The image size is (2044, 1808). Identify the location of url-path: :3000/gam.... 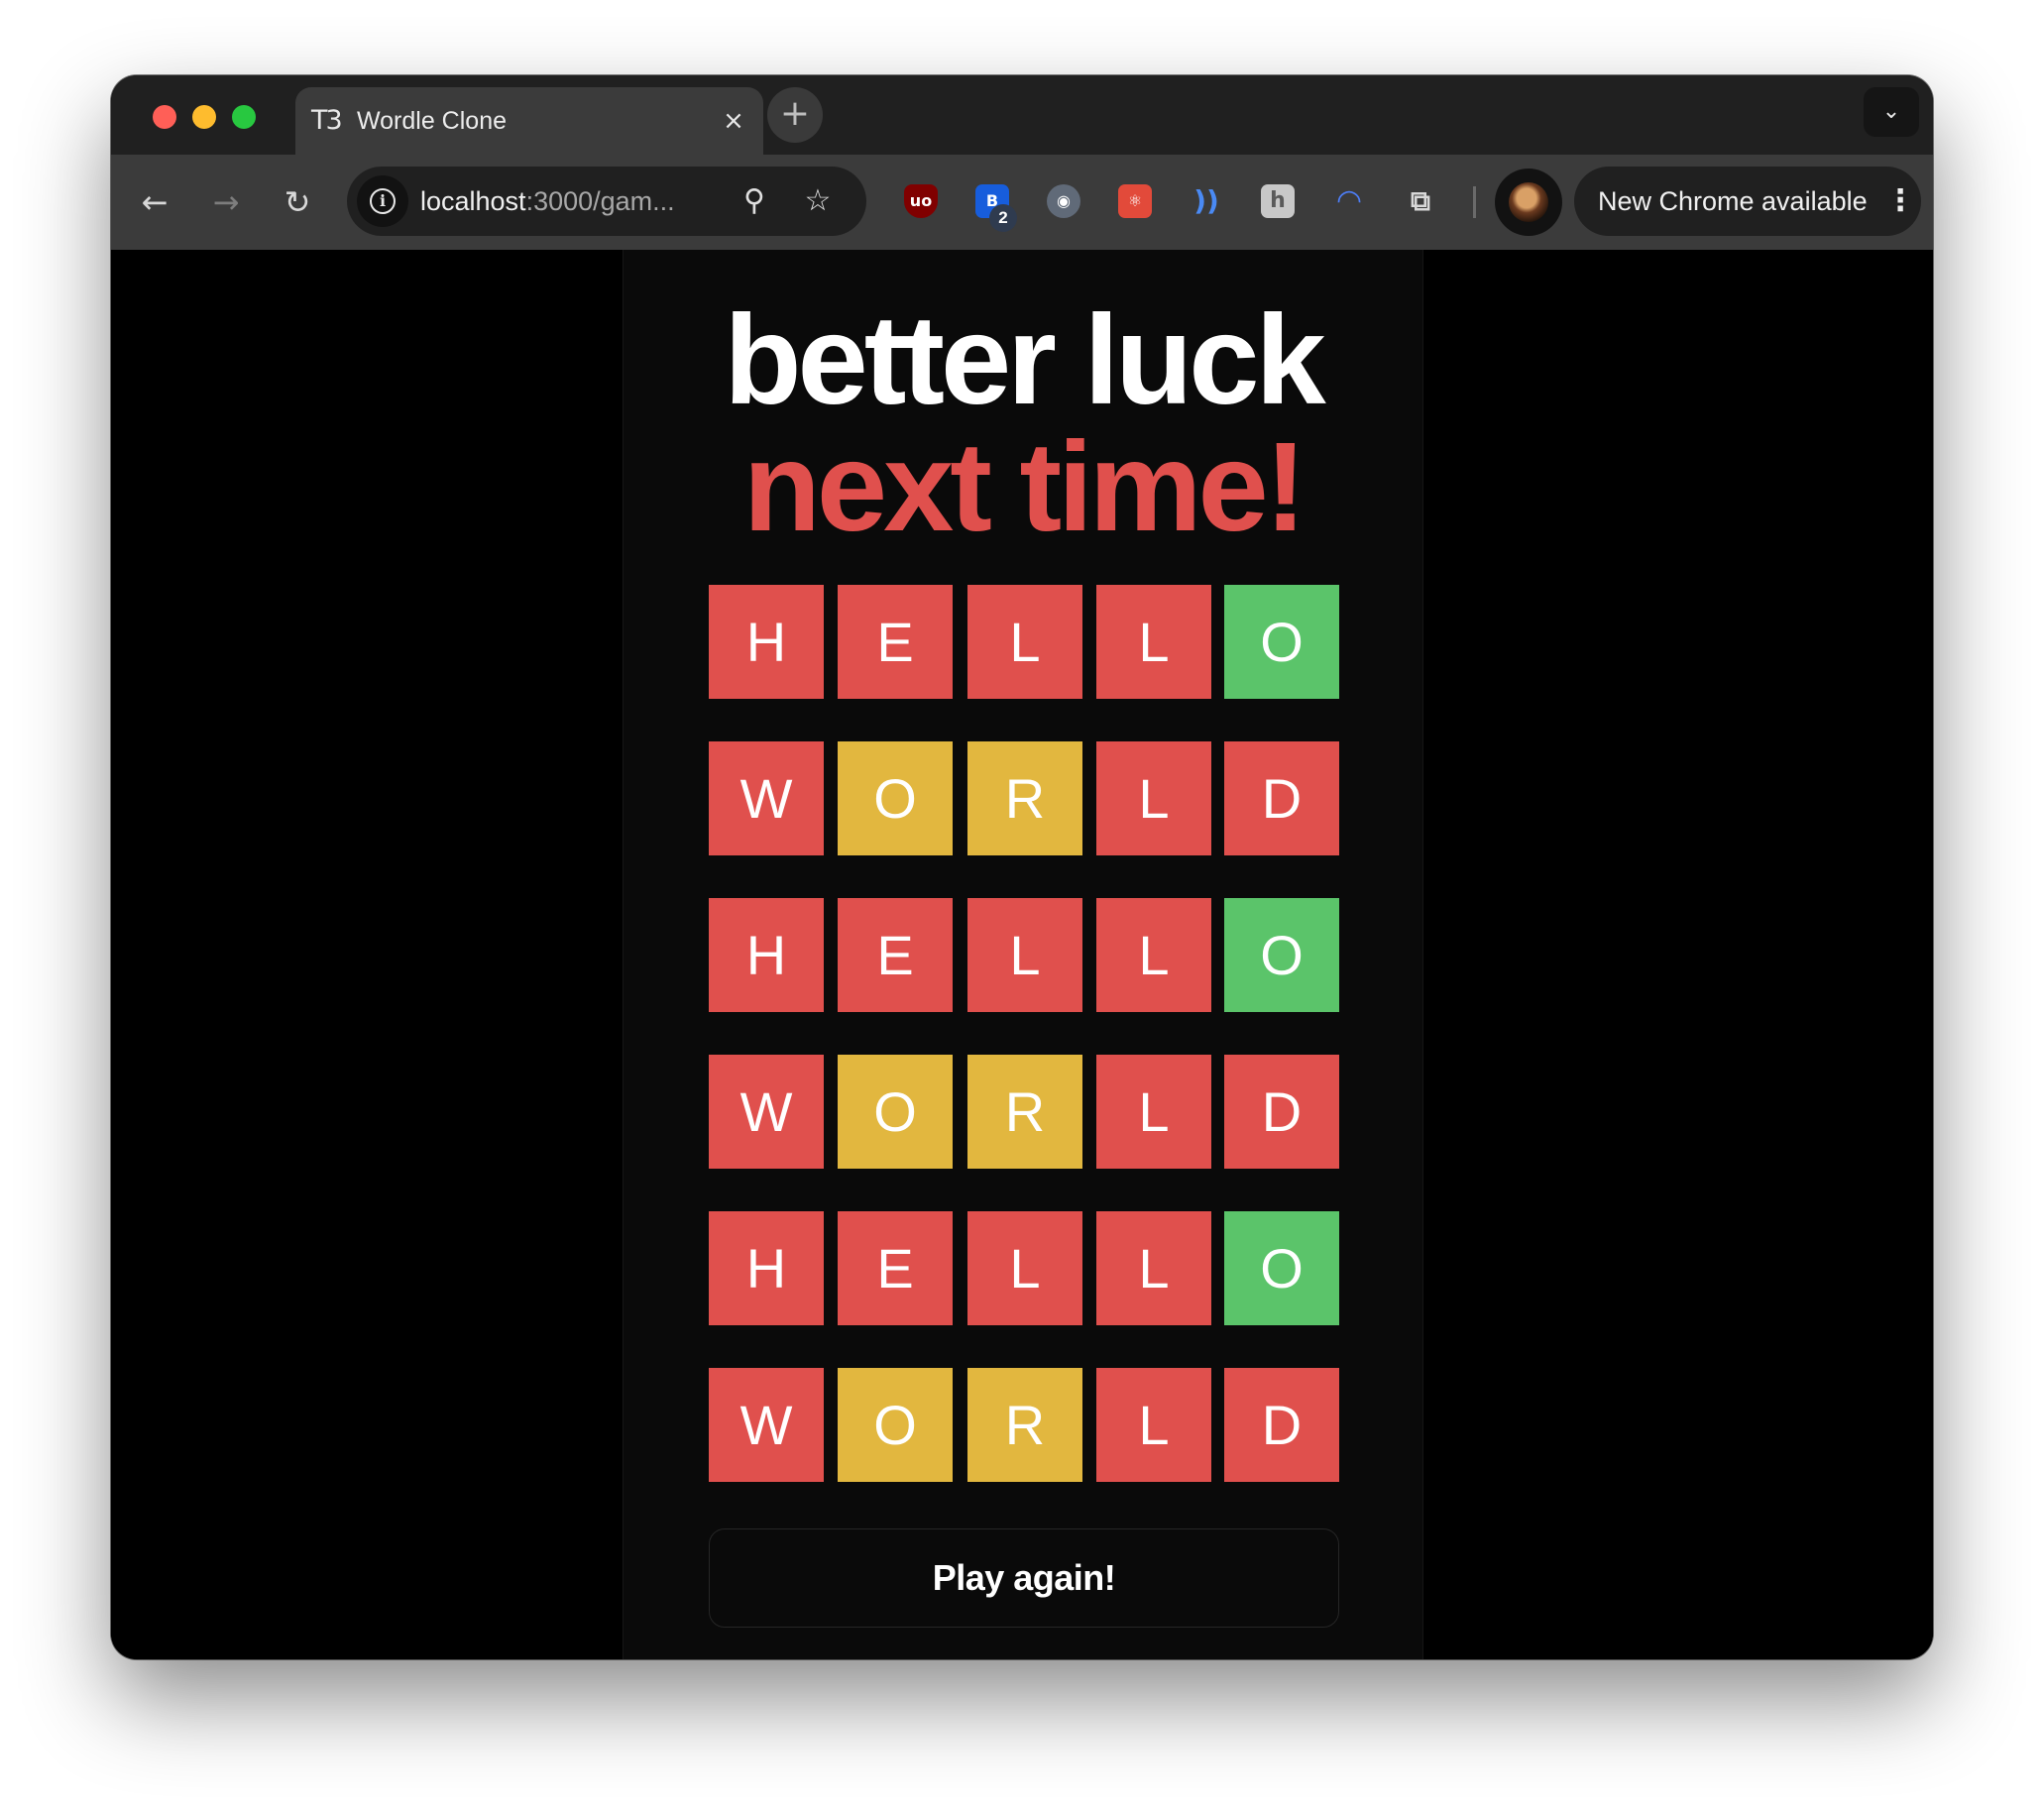
(600, 201).